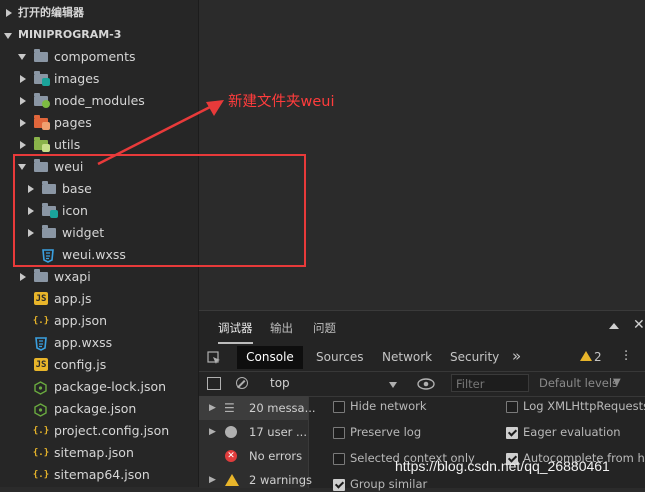 The image size is (645, 492). I want to click on default-levels-select: Default levels, so click(578, 383).